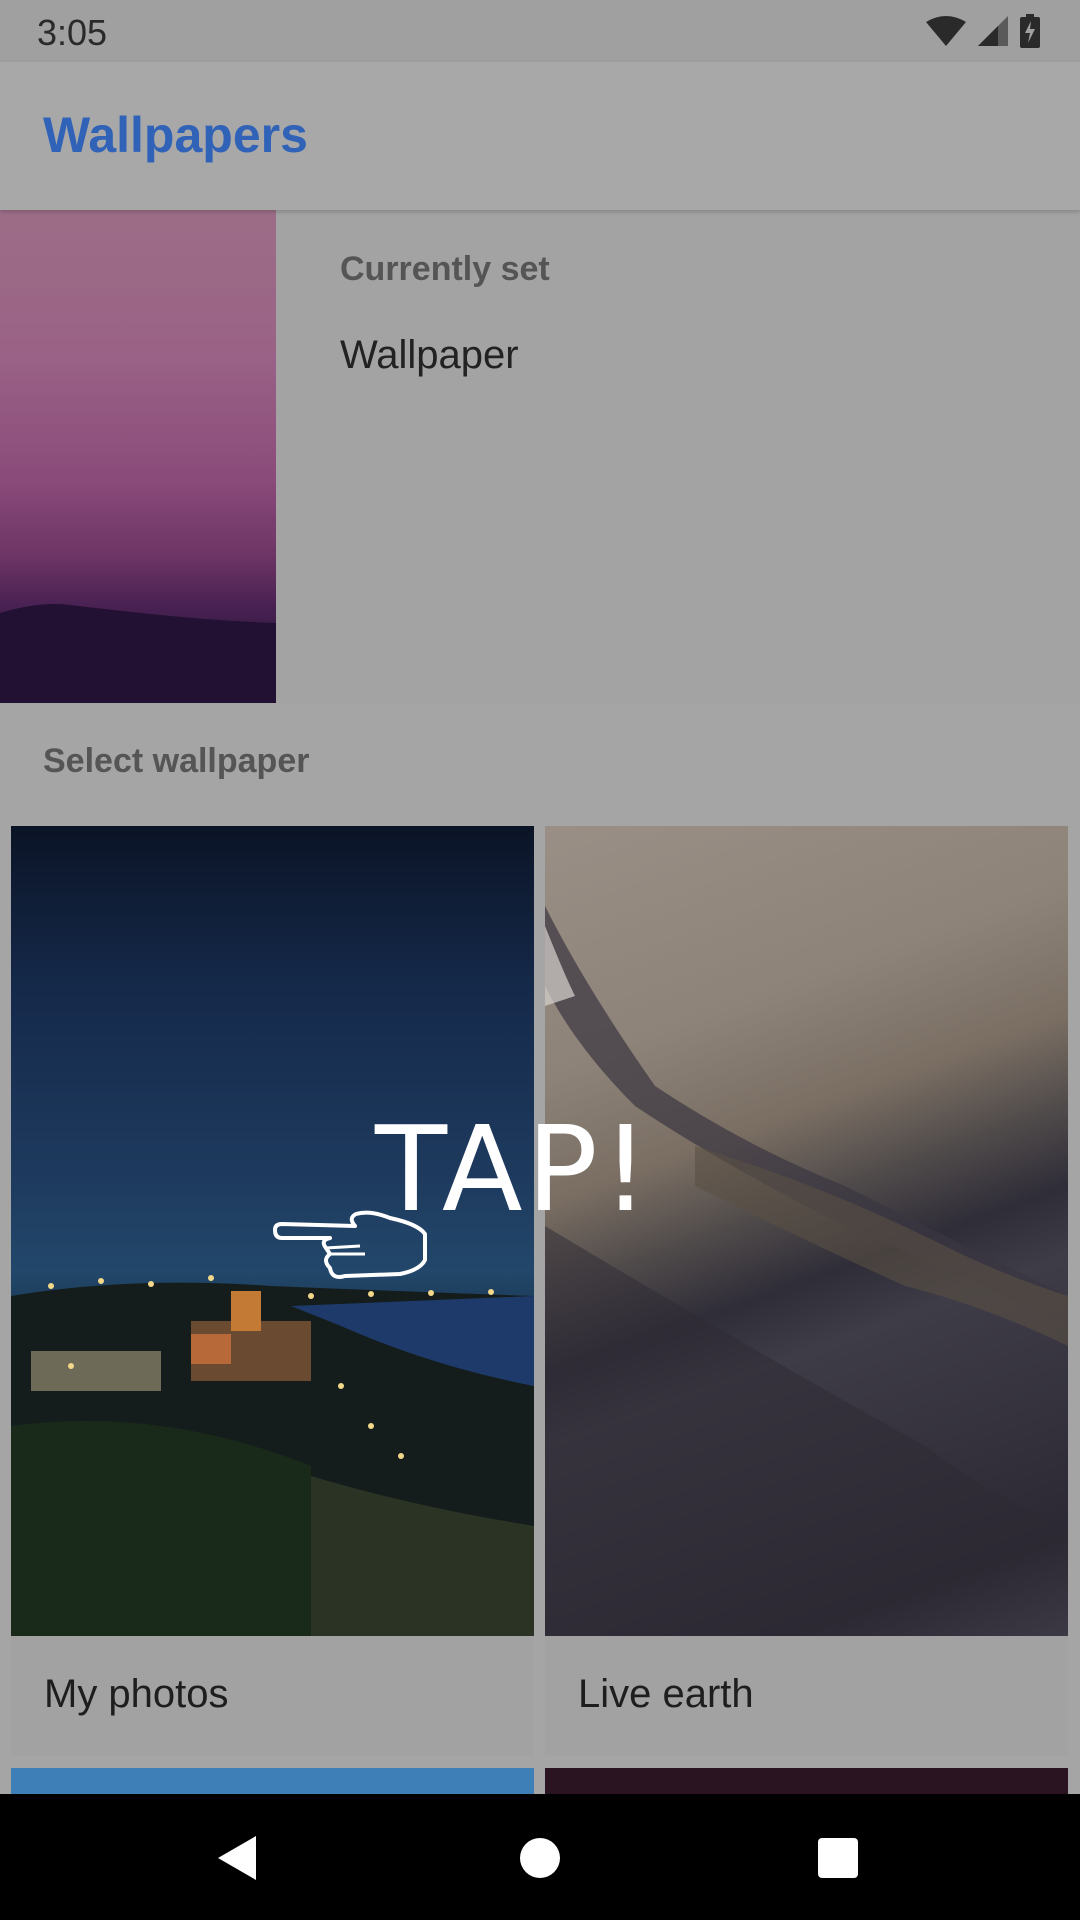 This screenshot has height=1920, width=1080. I want to click on navigation-bar, so click(540, 1857).